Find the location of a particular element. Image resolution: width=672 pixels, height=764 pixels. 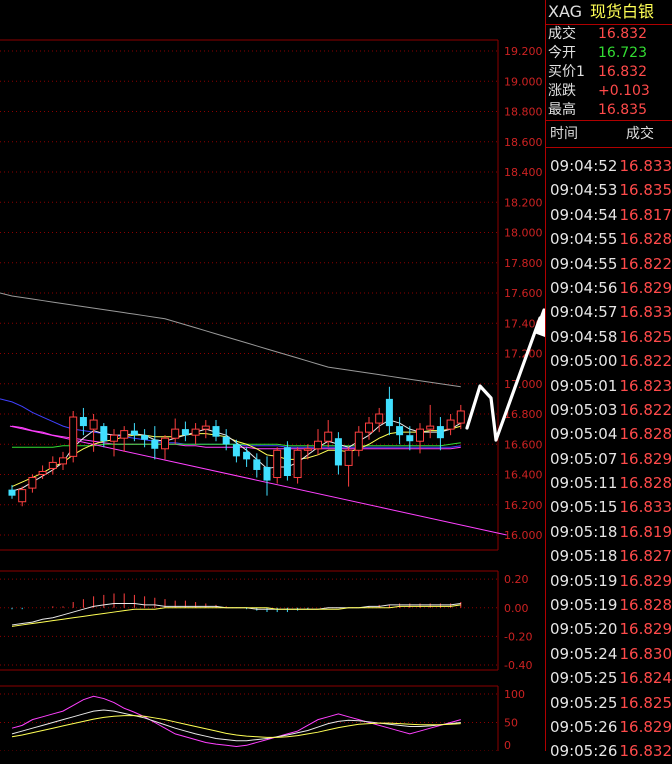

tick-price: 16.817 is located at coordinates (646, 215).